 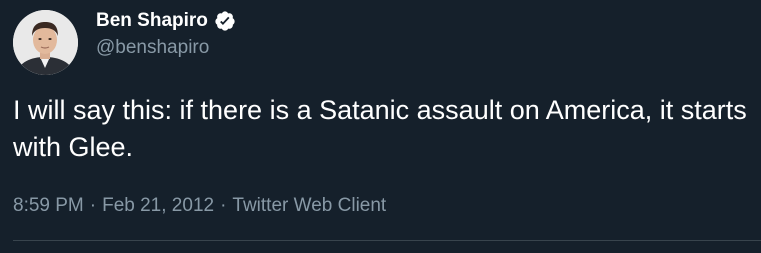 I want to click on author-name-row: Ben Shapiro, so click(x=166, y=21).